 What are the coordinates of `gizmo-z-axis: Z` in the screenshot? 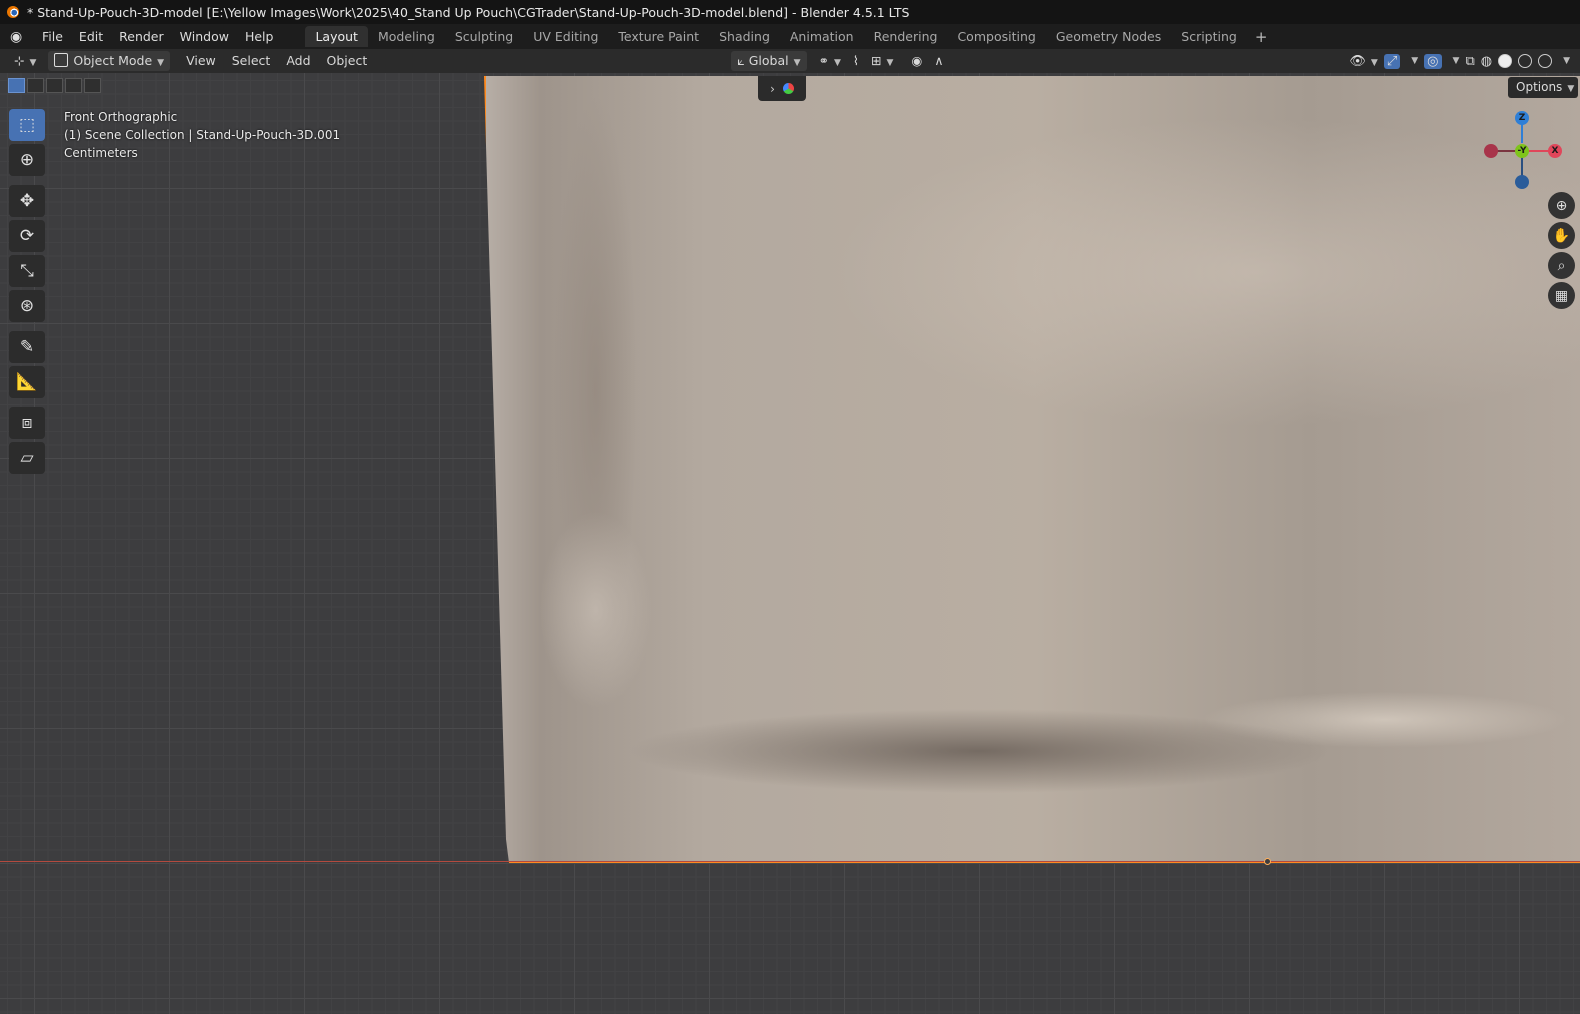 It's located at (1522, 118).